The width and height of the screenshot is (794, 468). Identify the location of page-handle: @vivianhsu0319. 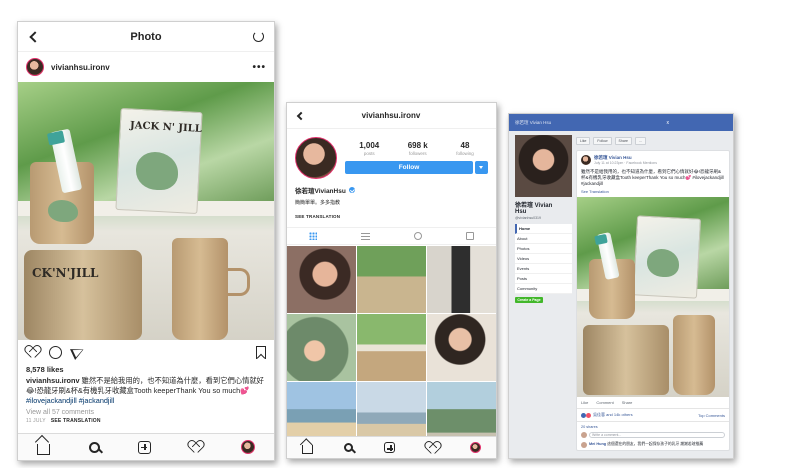
(543, 218).